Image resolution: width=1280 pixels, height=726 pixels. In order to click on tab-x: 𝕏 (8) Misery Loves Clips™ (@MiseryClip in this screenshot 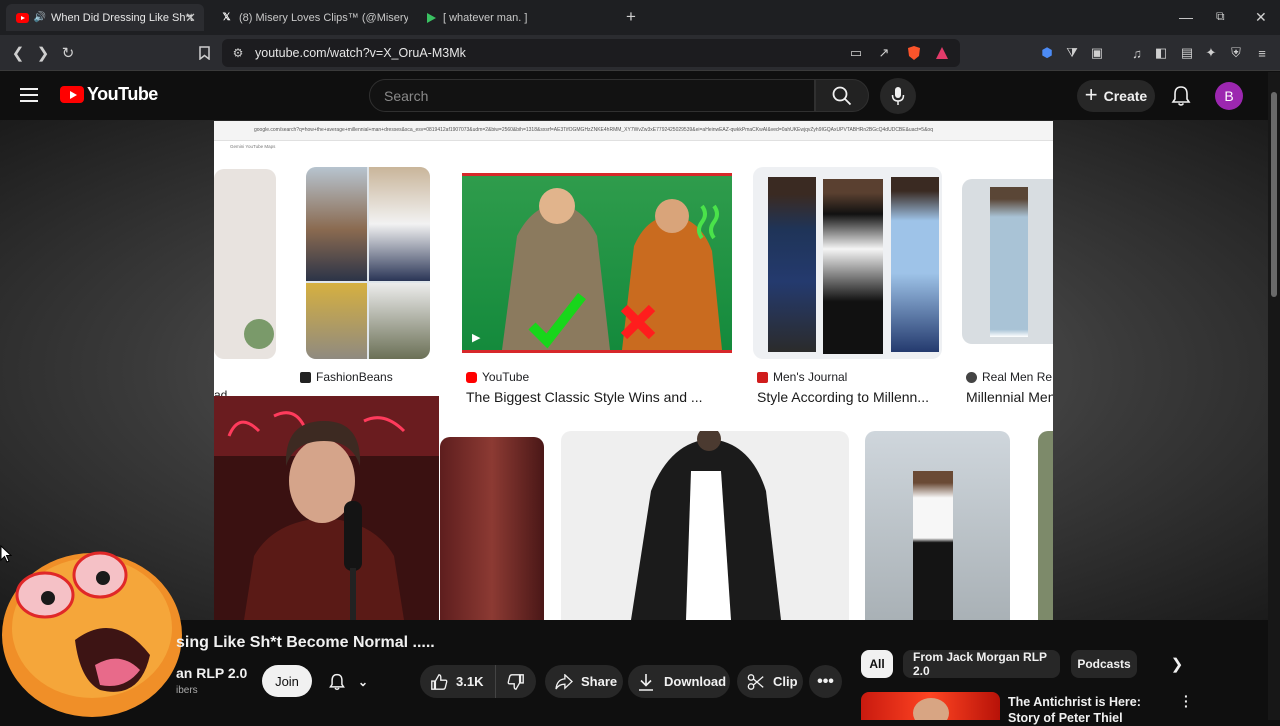, I will do `click(309, 17)`.